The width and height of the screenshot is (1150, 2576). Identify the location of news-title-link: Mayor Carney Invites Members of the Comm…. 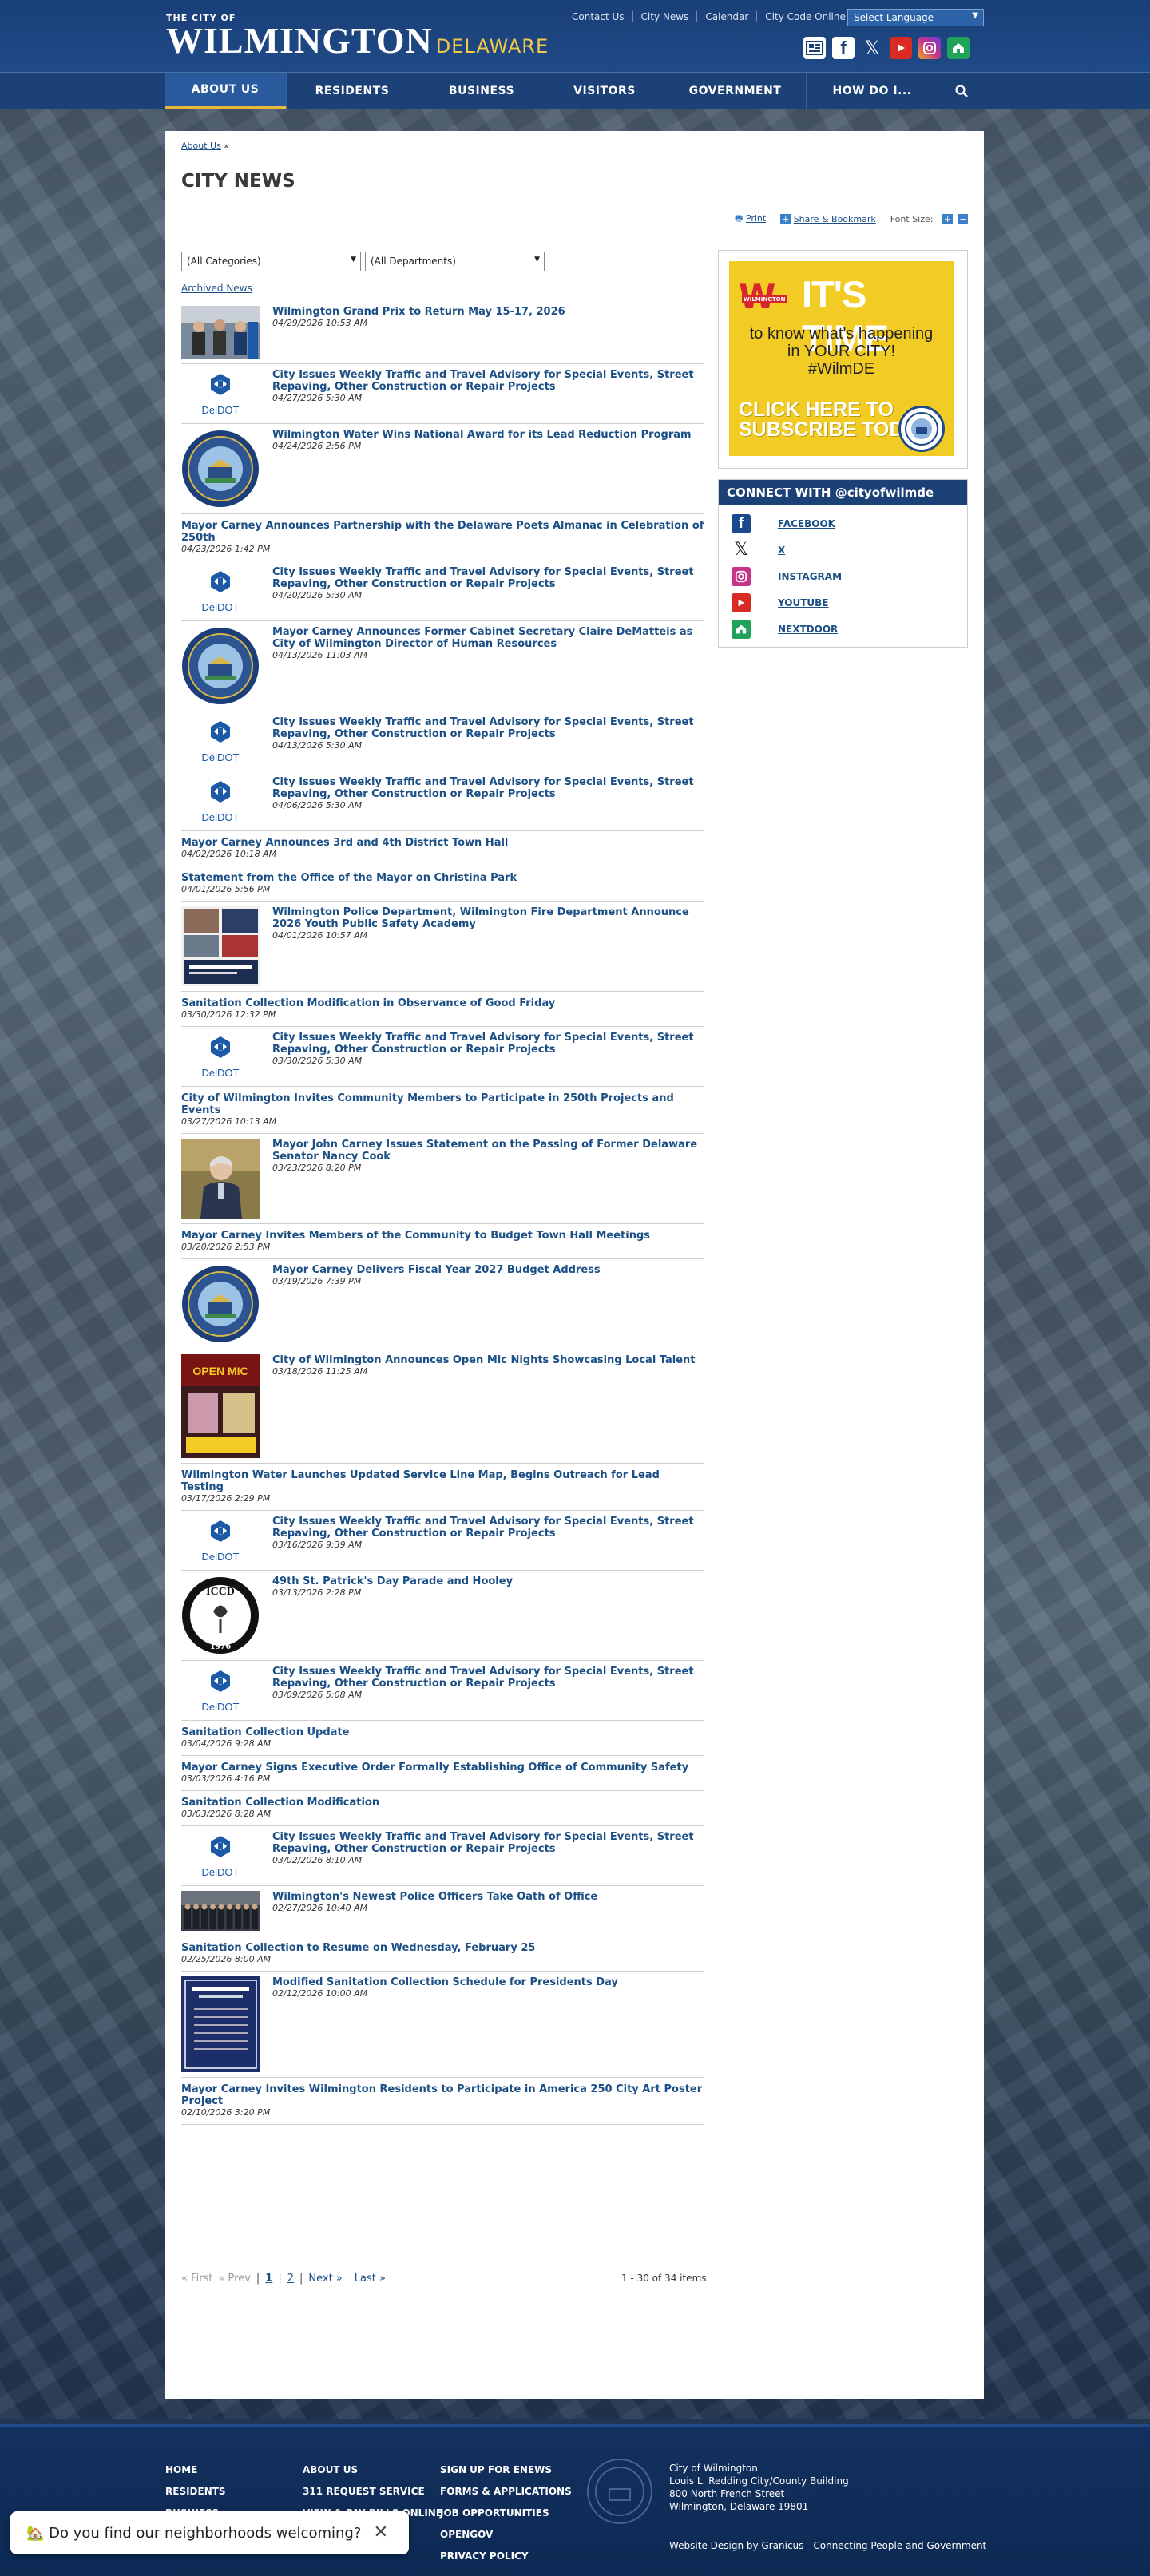
(442, 1236).